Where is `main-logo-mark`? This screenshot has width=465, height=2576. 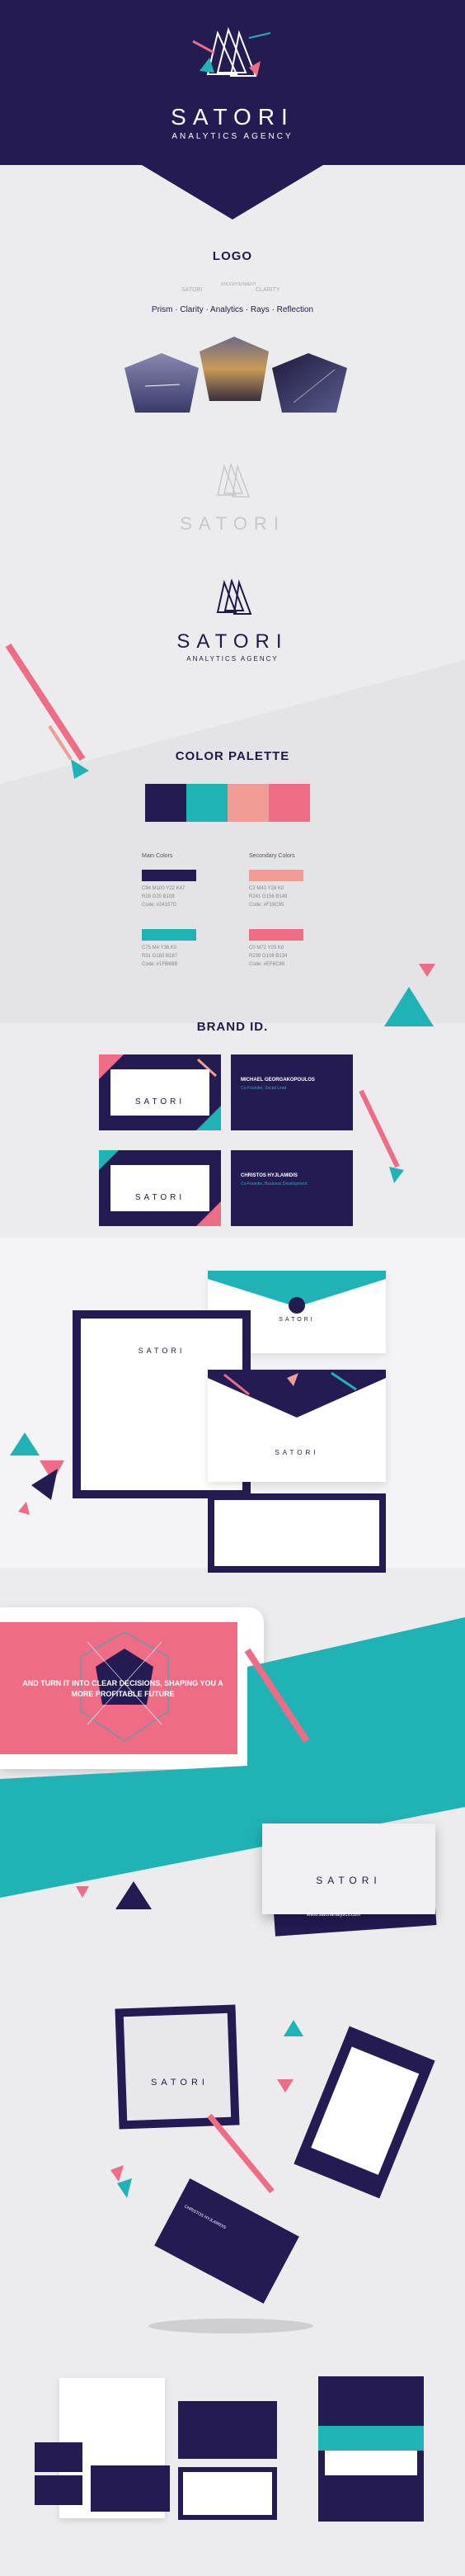
main-logo-mark is located at coordinates (234, 597).